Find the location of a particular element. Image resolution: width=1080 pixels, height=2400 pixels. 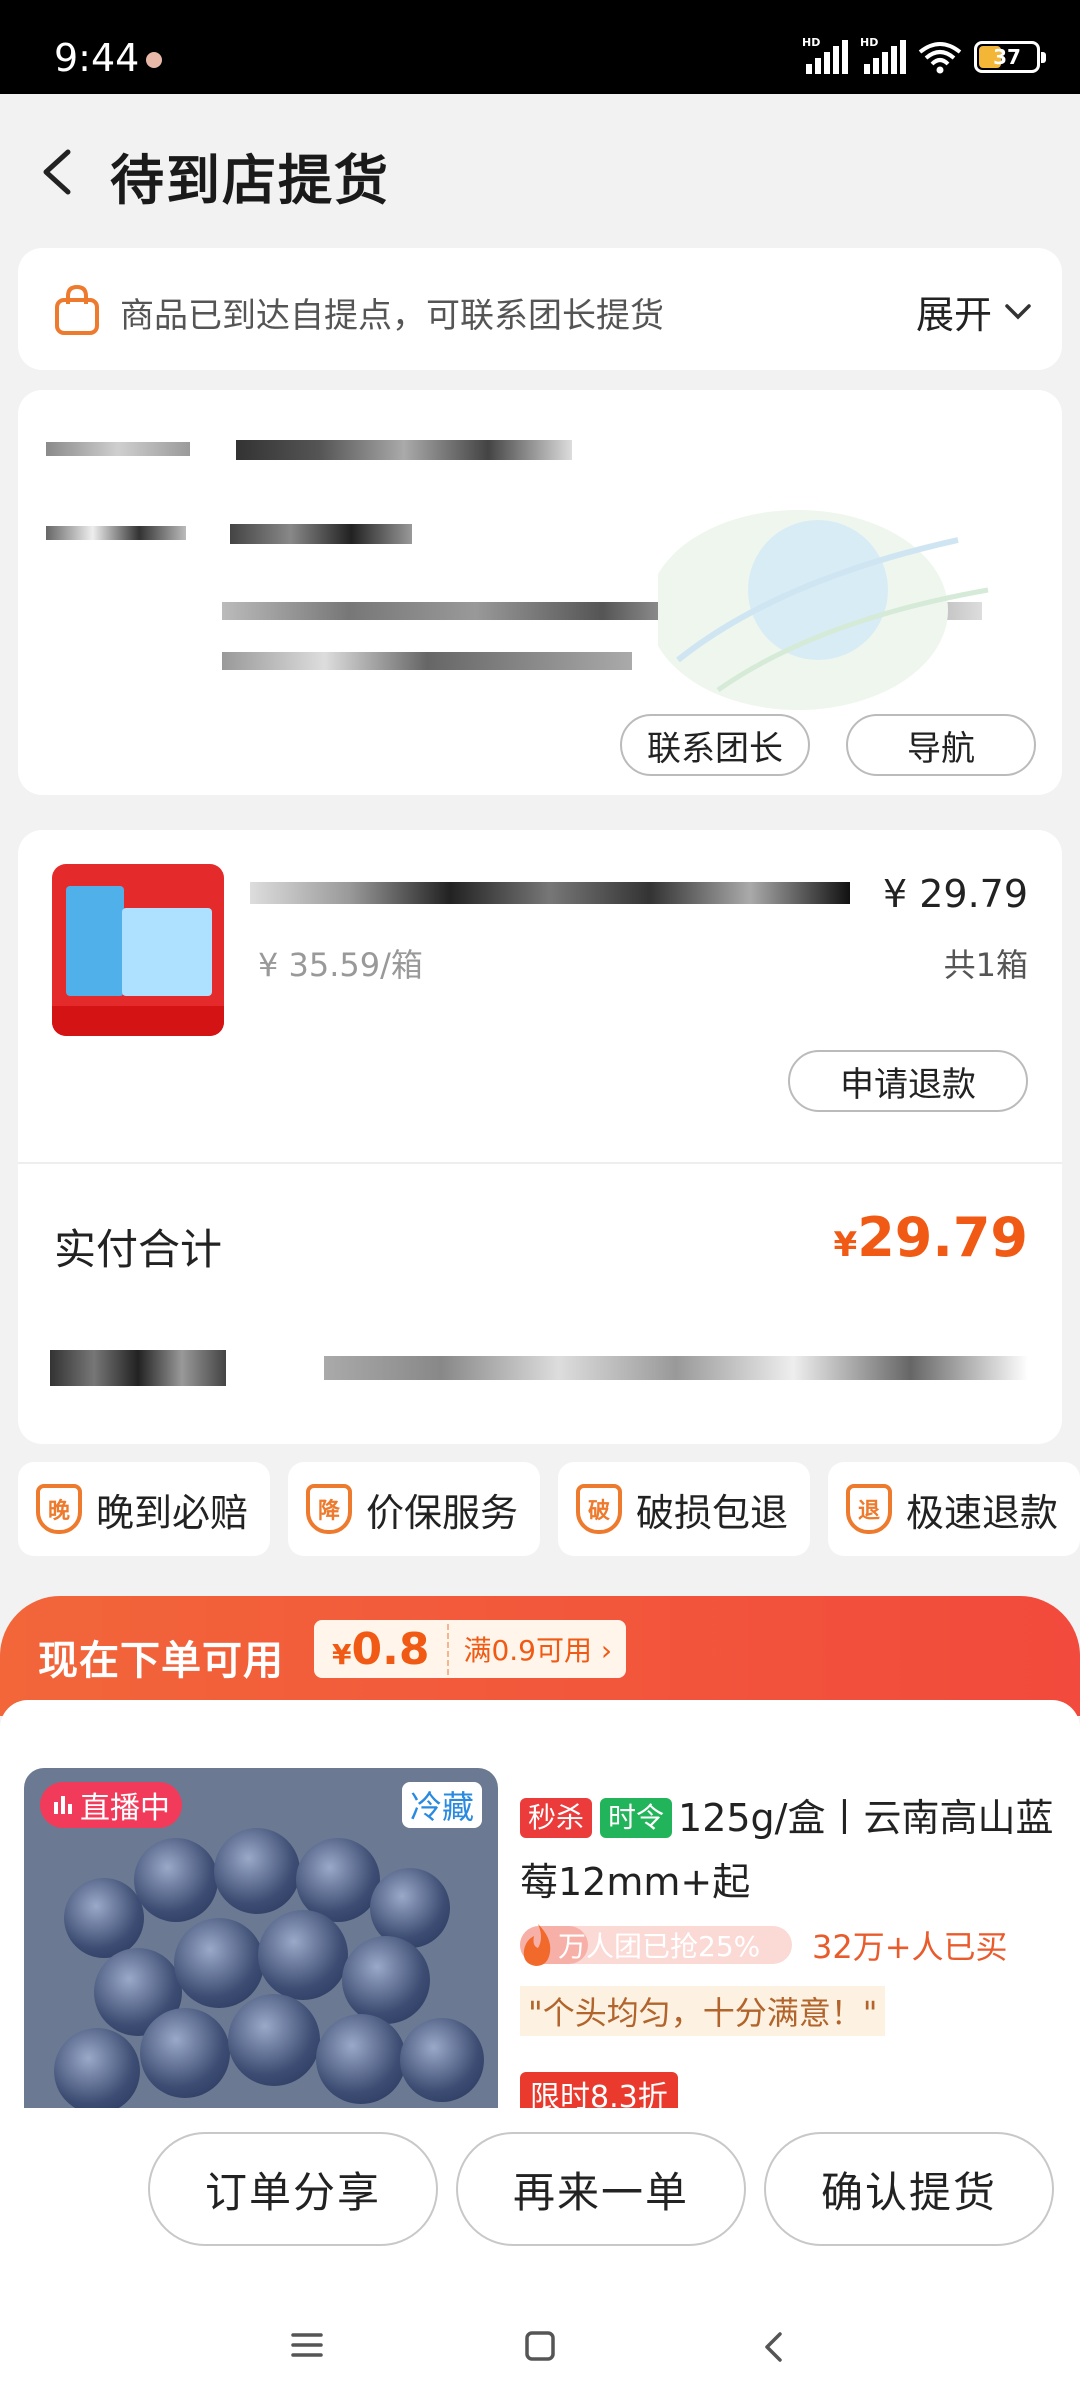

service-item: 破 破损包退 is located at coordinates (684, 1509).